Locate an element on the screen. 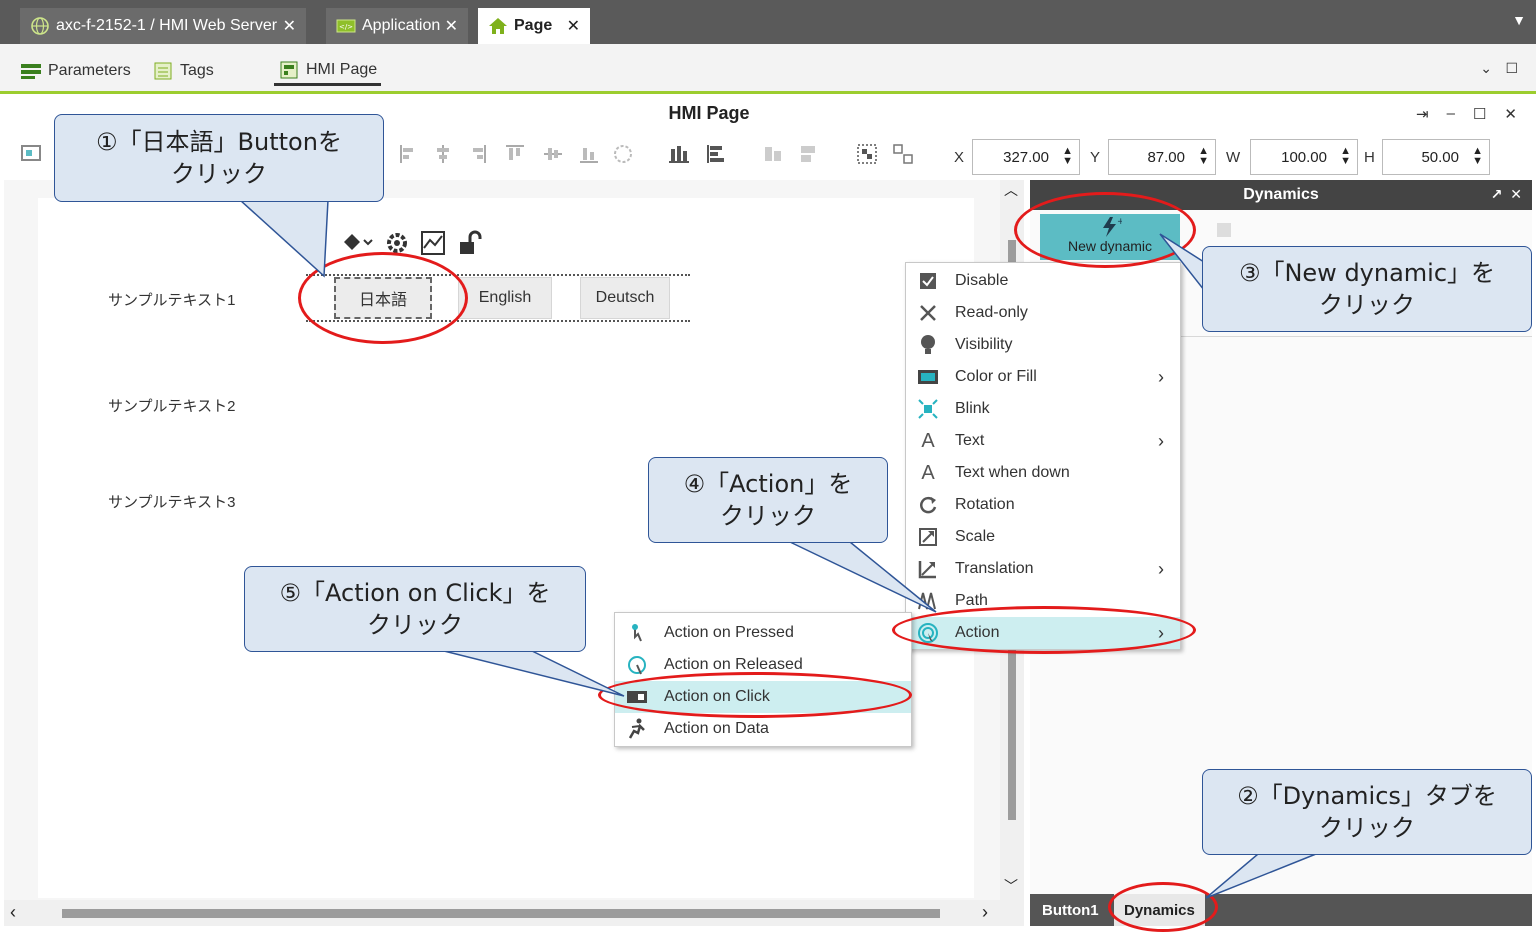  chevron-down-icon: ▼ is located at coordinates (1519, 20).